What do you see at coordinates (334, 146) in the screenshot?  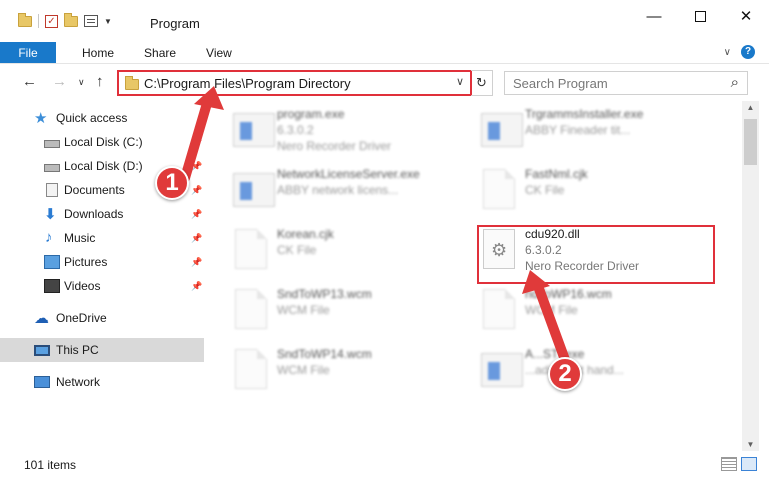 I see `file-description: Nero Recorder Driver` at bounding box center [334, 146].